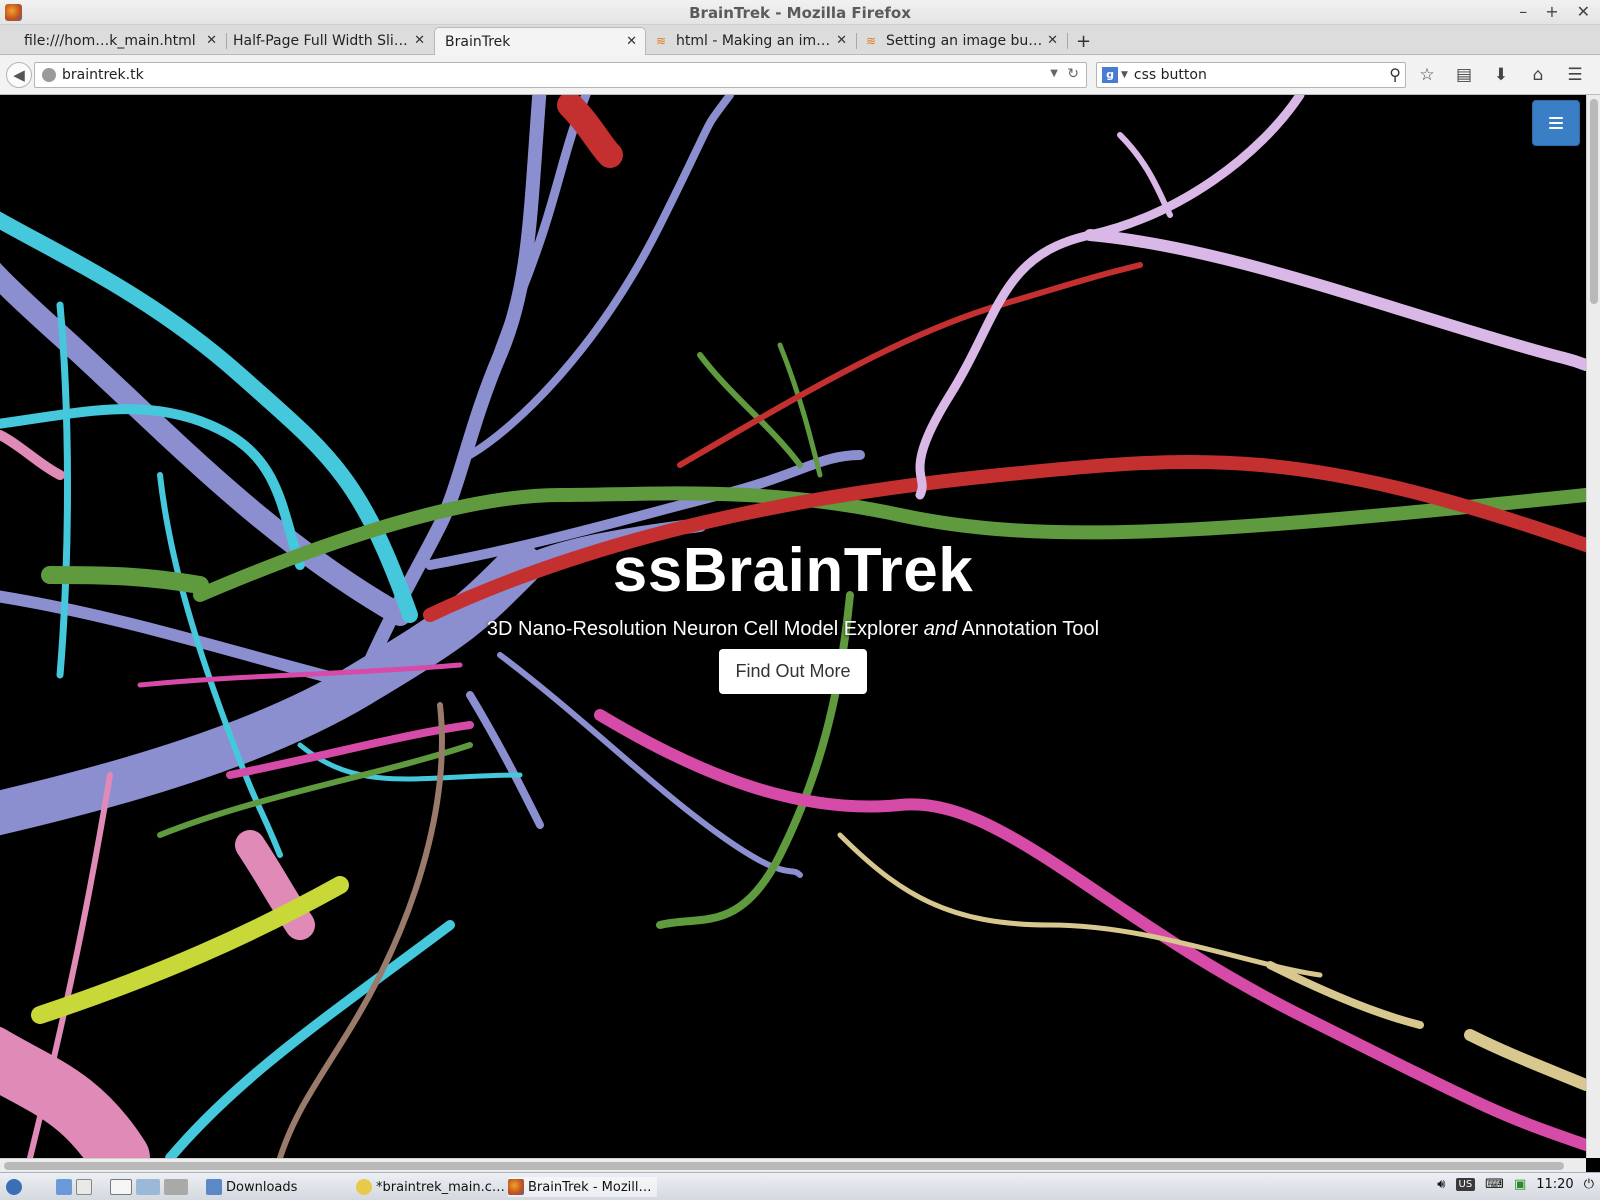  What do you see at coordinates (516, 1187) in the screenshot?
I see `firefox-icon` at bounding box center [516, 1187].